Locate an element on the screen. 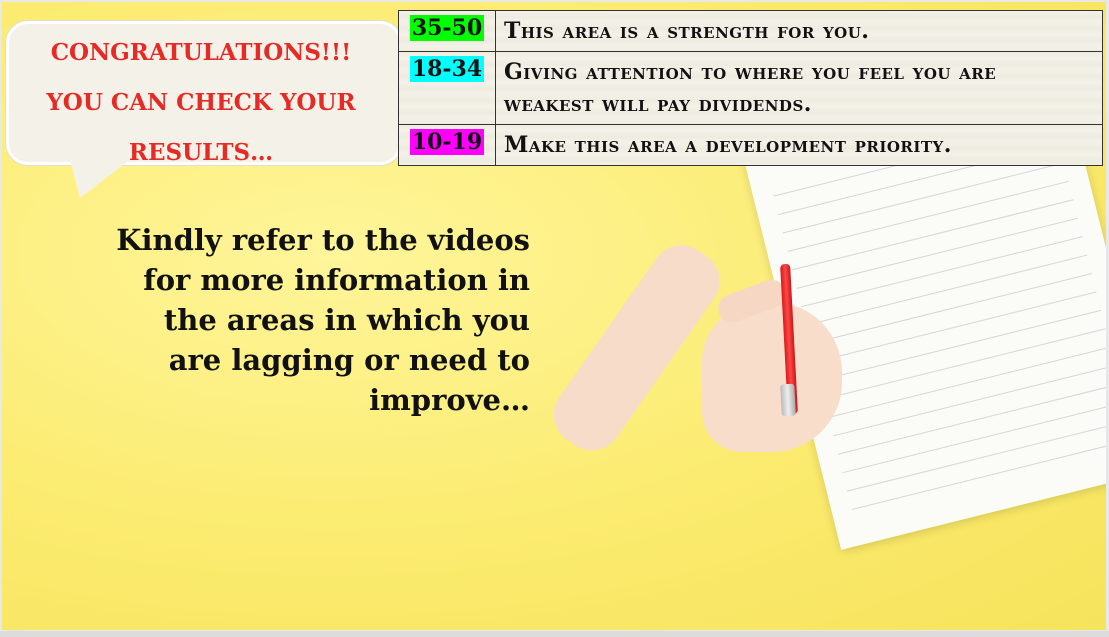  score-message: This area is a strength for you. is located at coordinates (799, 31).